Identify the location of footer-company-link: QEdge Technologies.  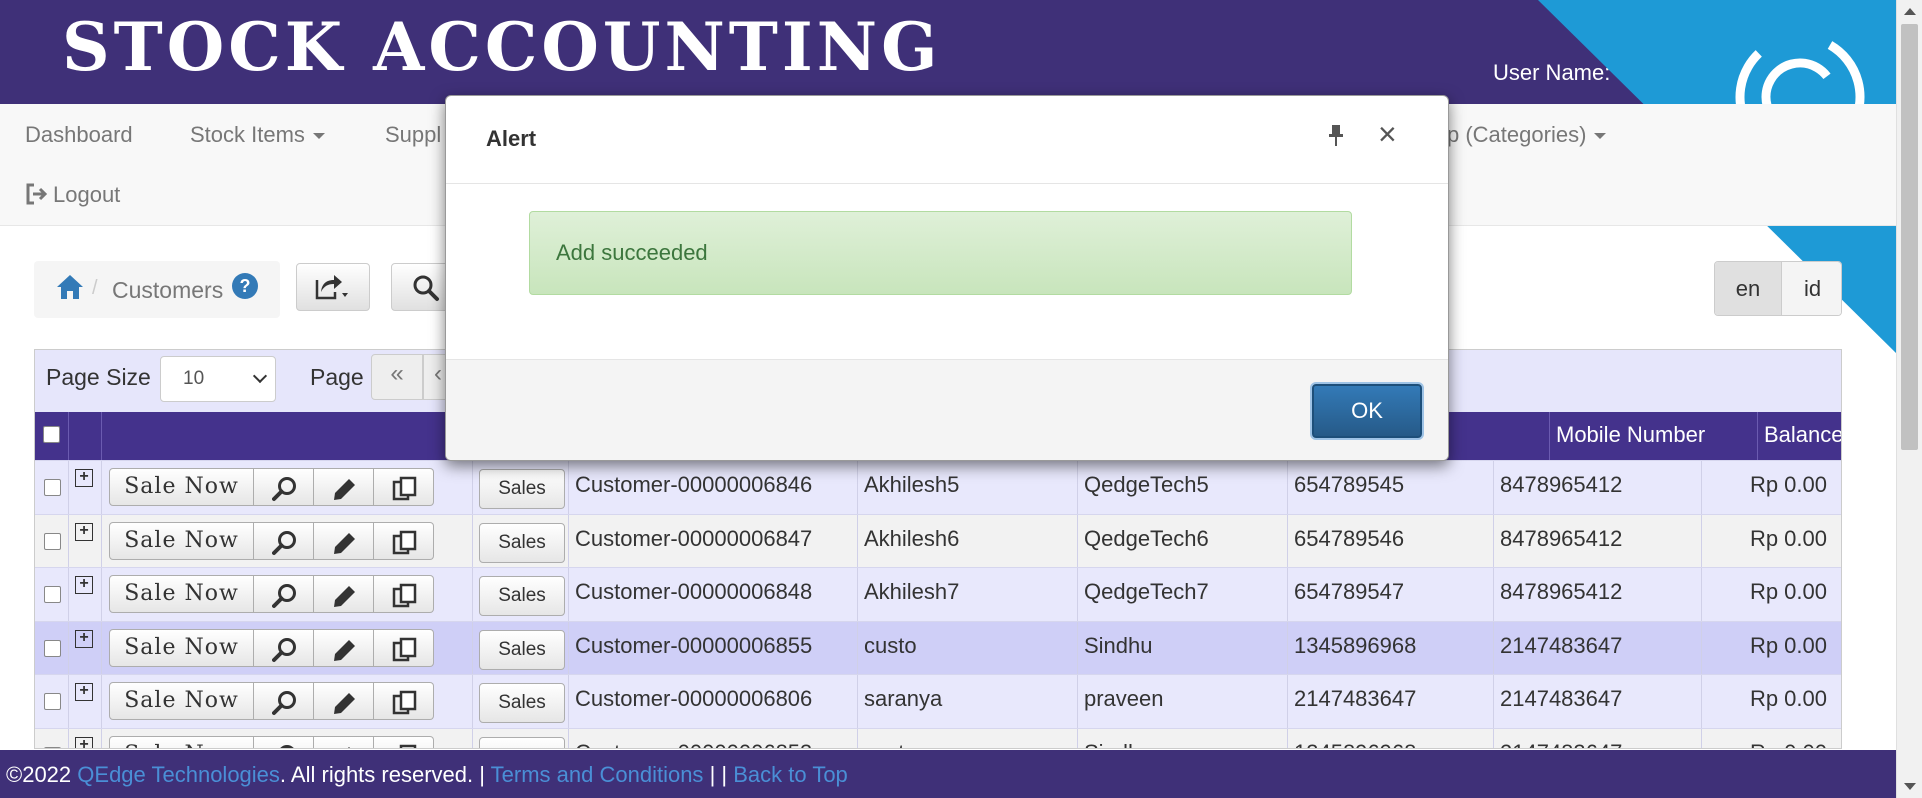
(178, 774).